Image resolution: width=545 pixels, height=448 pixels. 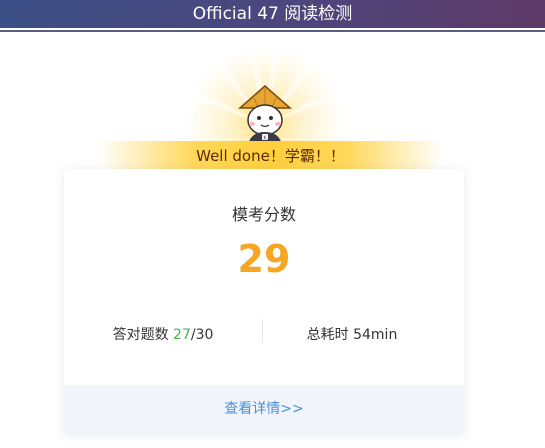 I want to click on time-spent-label: 总耗时, so click(x=327, y=335).